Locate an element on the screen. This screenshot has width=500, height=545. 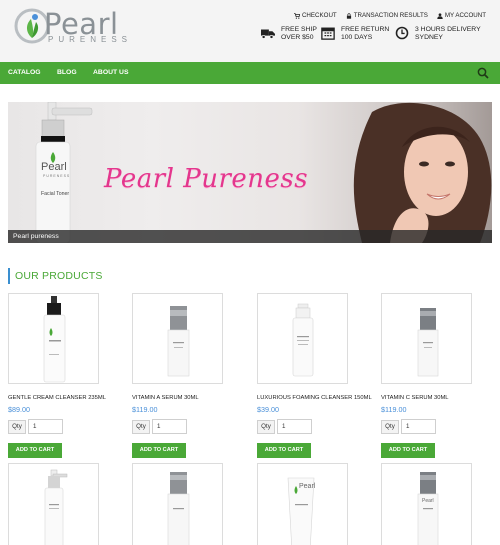
search-icon is located at coordinates (483, 73).